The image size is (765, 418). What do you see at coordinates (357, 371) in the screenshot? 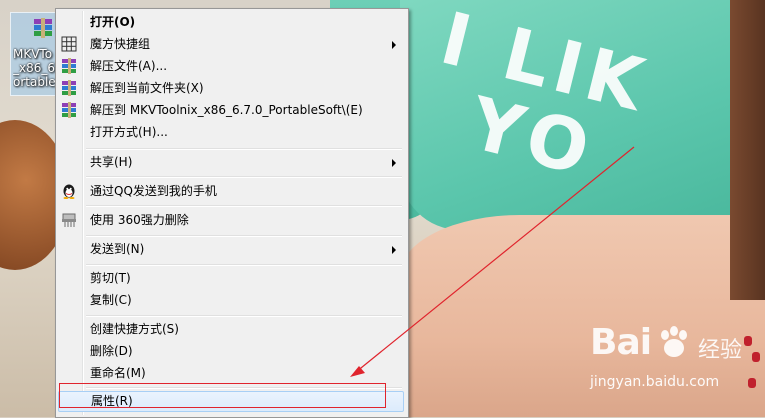
I see `arrowhead-icon` at bounding box center [357, 371].